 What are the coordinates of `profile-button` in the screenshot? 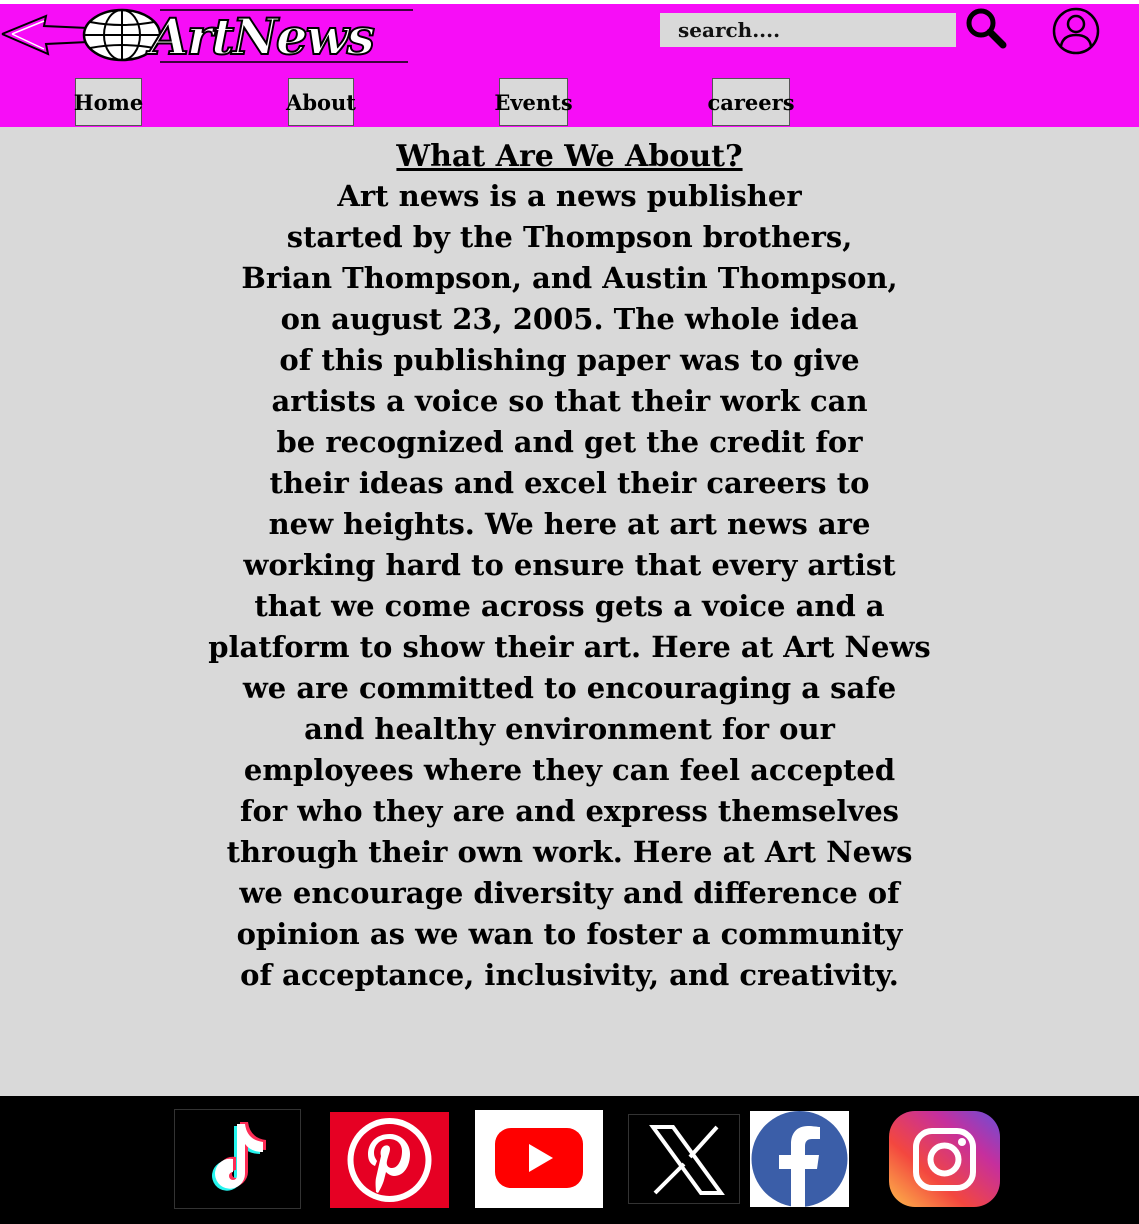 It's located at (1076, 31).